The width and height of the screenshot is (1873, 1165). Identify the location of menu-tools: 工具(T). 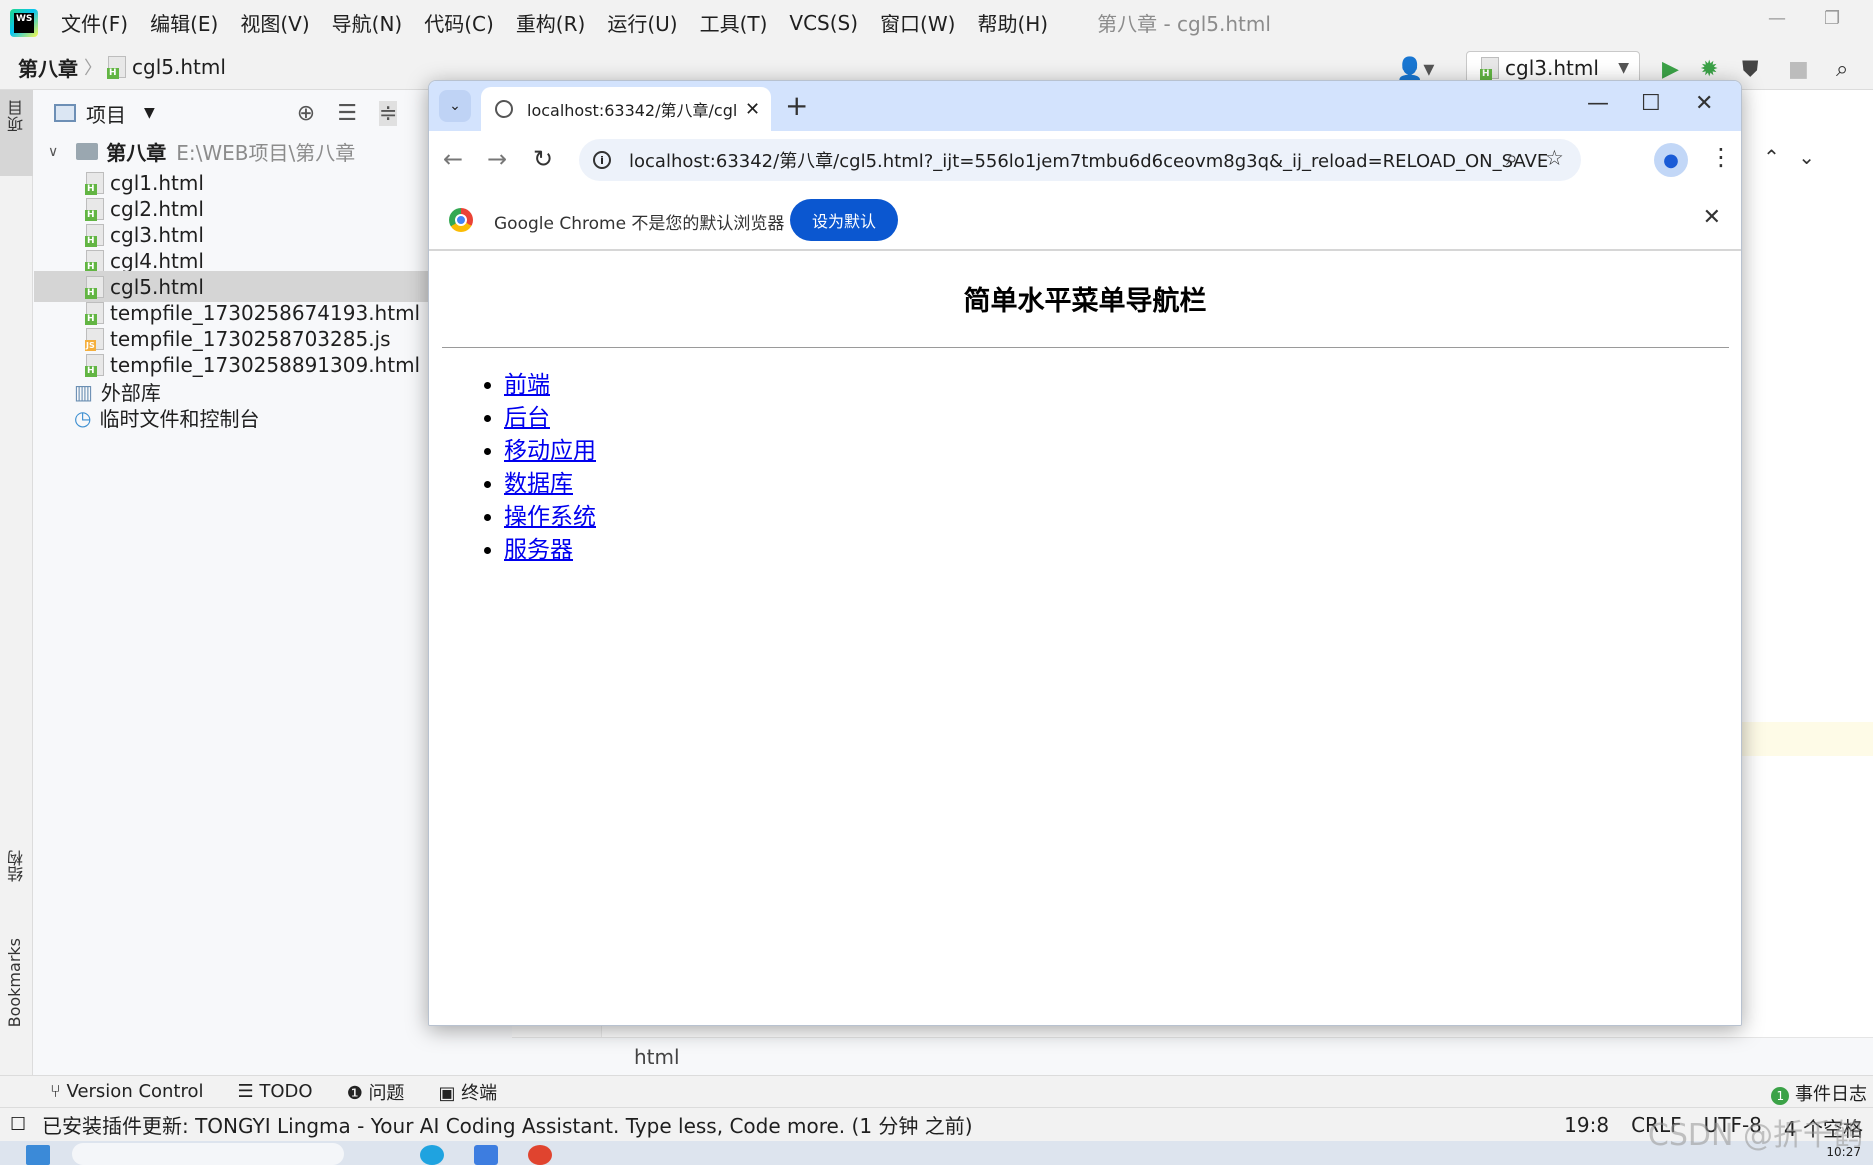
(734, 22).